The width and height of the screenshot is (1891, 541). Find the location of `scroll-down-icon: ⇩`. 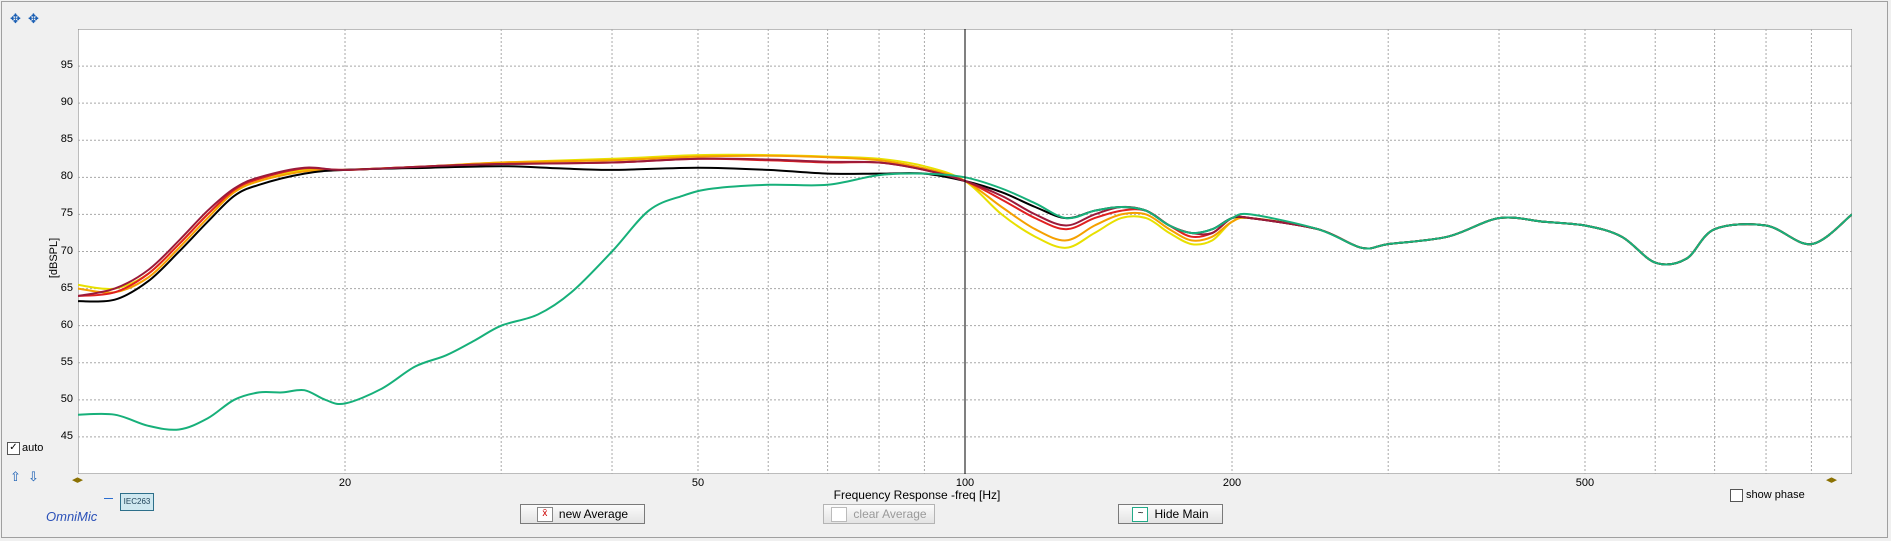

scroll-down-icon: ⇩ is located at coordinates (33, 477).